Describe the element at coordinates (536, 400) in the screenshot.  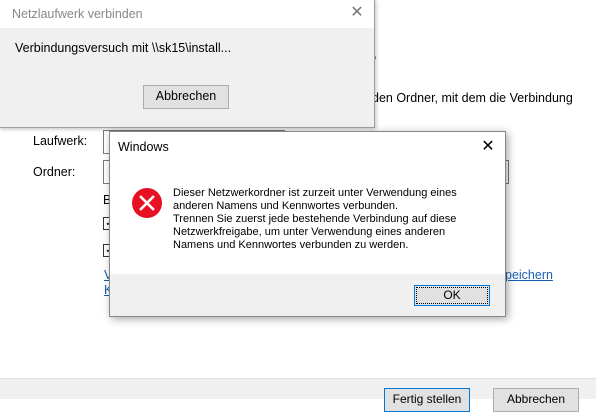
I see `wizard-cancel-button: Abbrechen` at that location.